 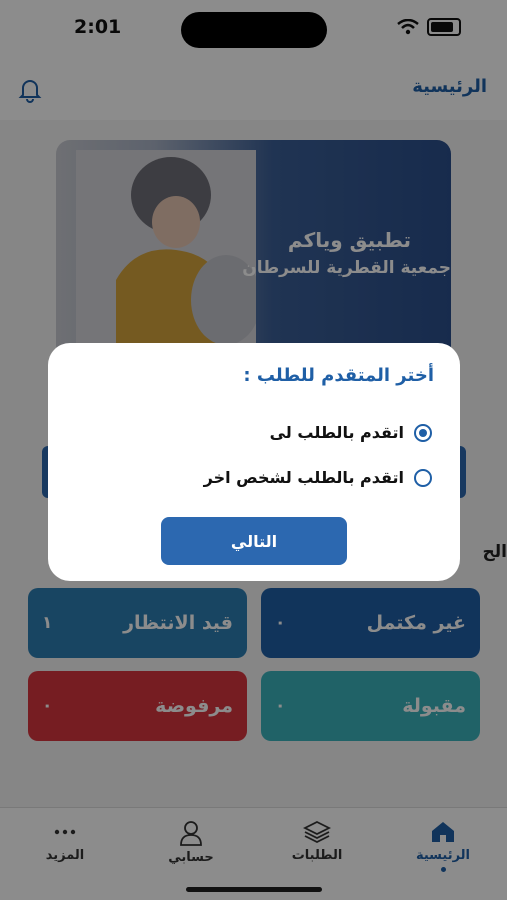 I want to click on radio-unselected-icon, so click(x=423, y=477).